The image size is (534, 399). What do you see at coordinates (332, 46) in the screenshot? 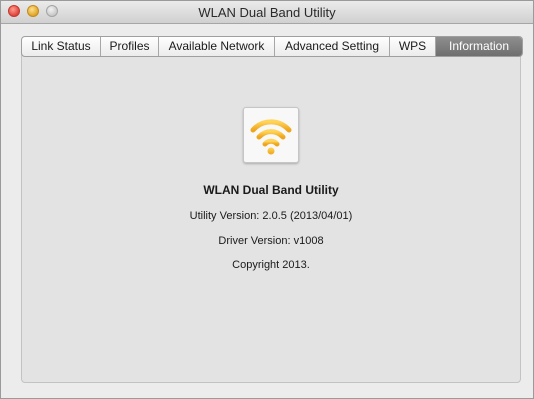
I see `tab-advanced-setting: Advanced Setting` at bounding box center [332, 46].